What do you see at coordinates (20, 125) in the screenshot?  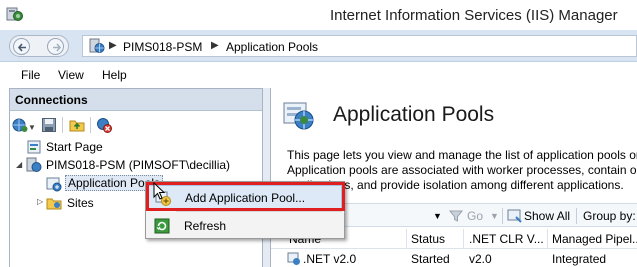 I see `connect-globe-icon` at bounding box center [20, 125].